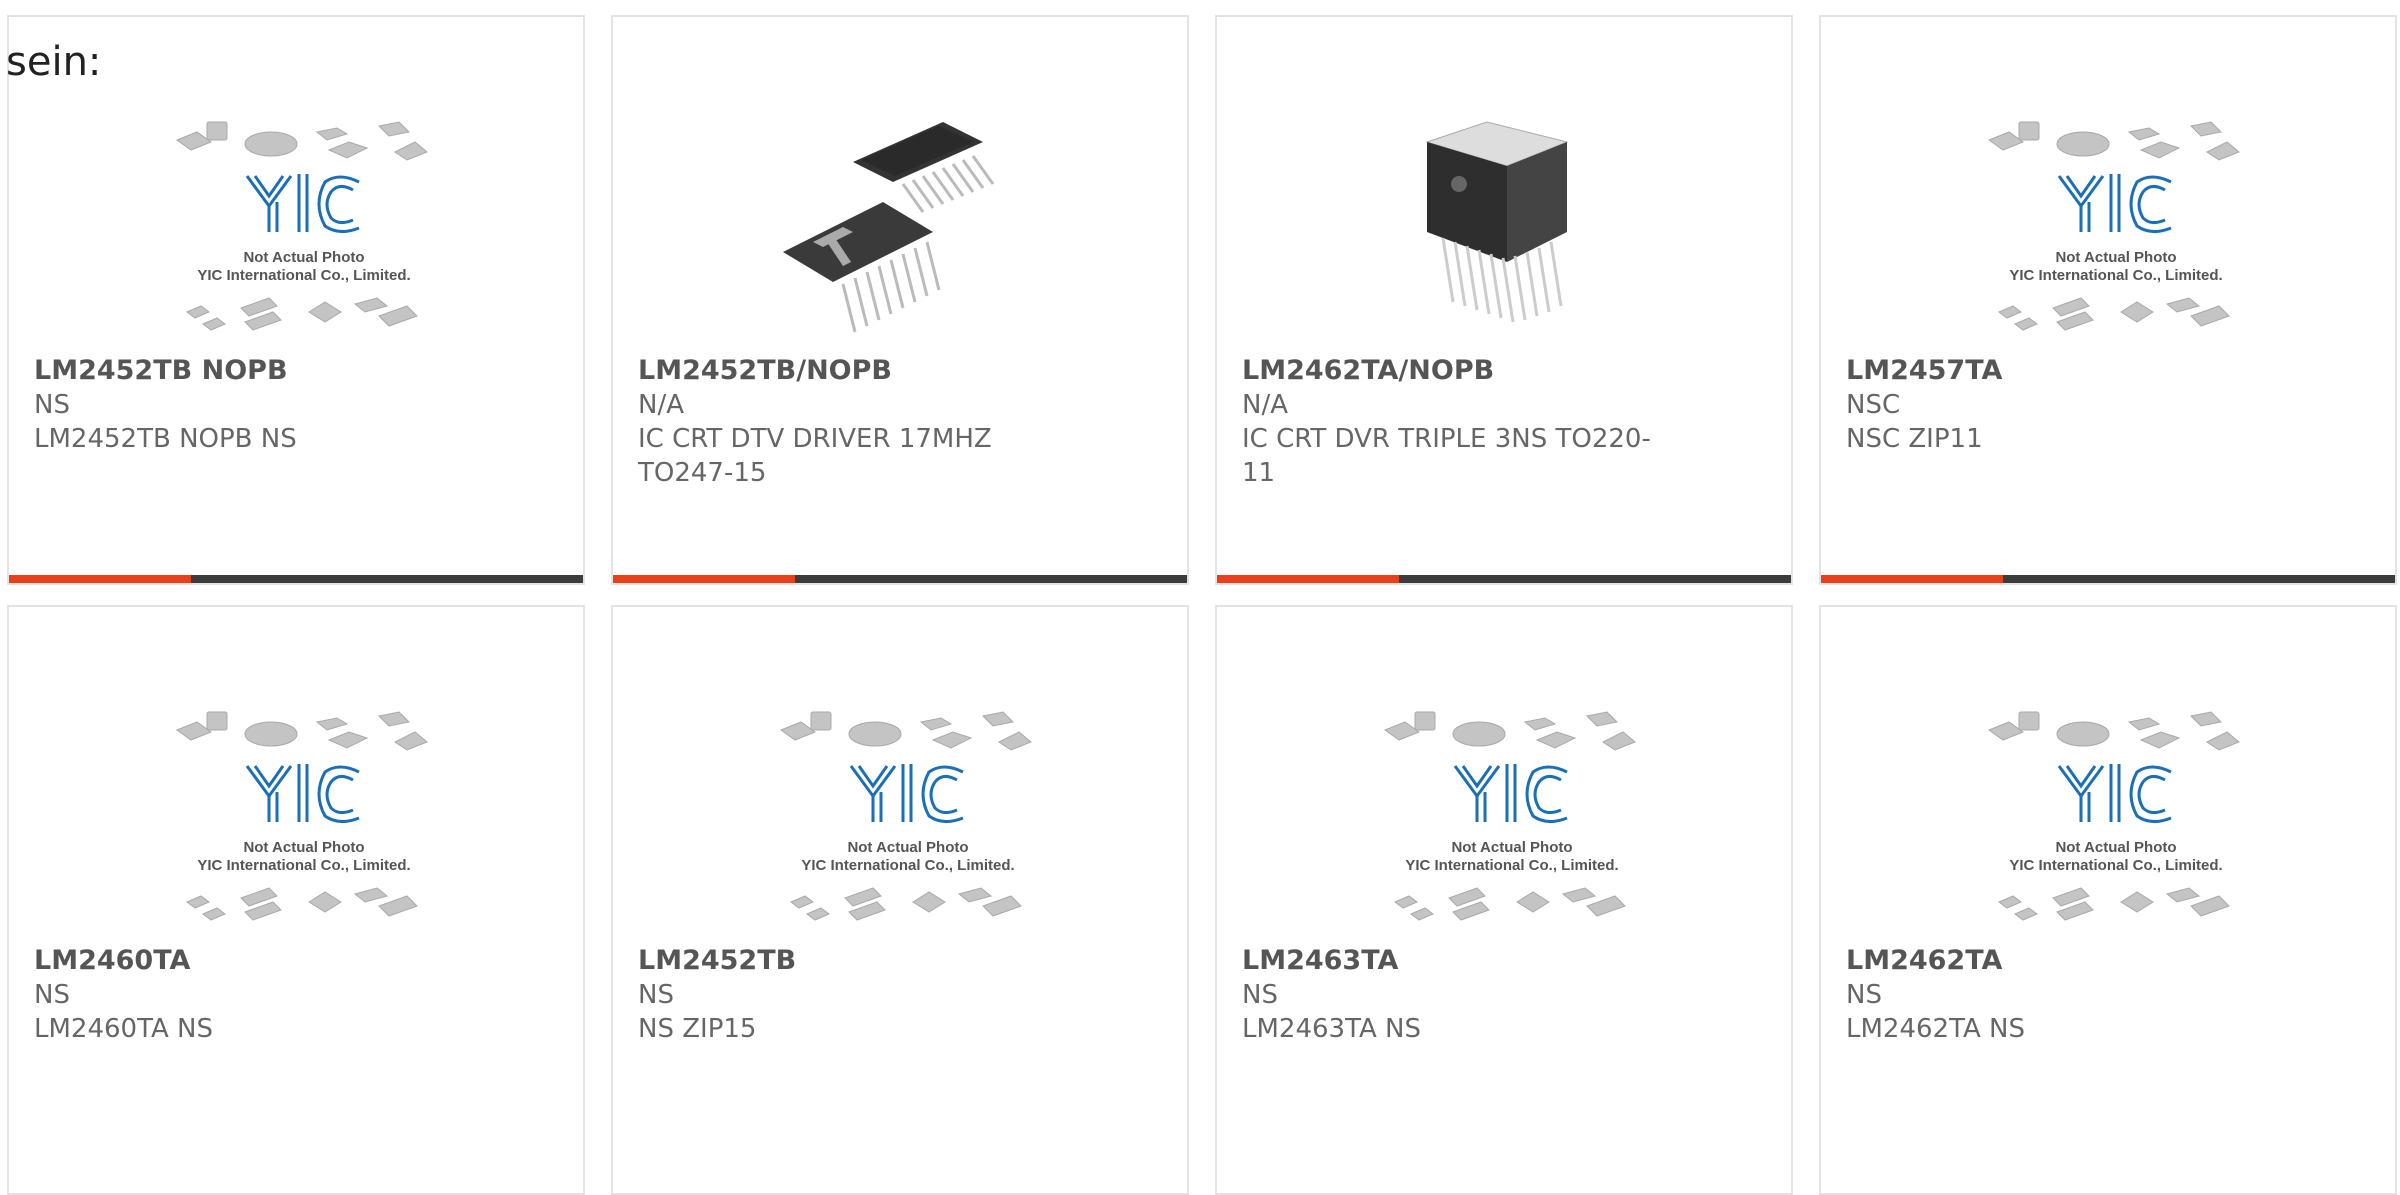  I want to click on part-number: LM2463TA, so click(1452, 961).